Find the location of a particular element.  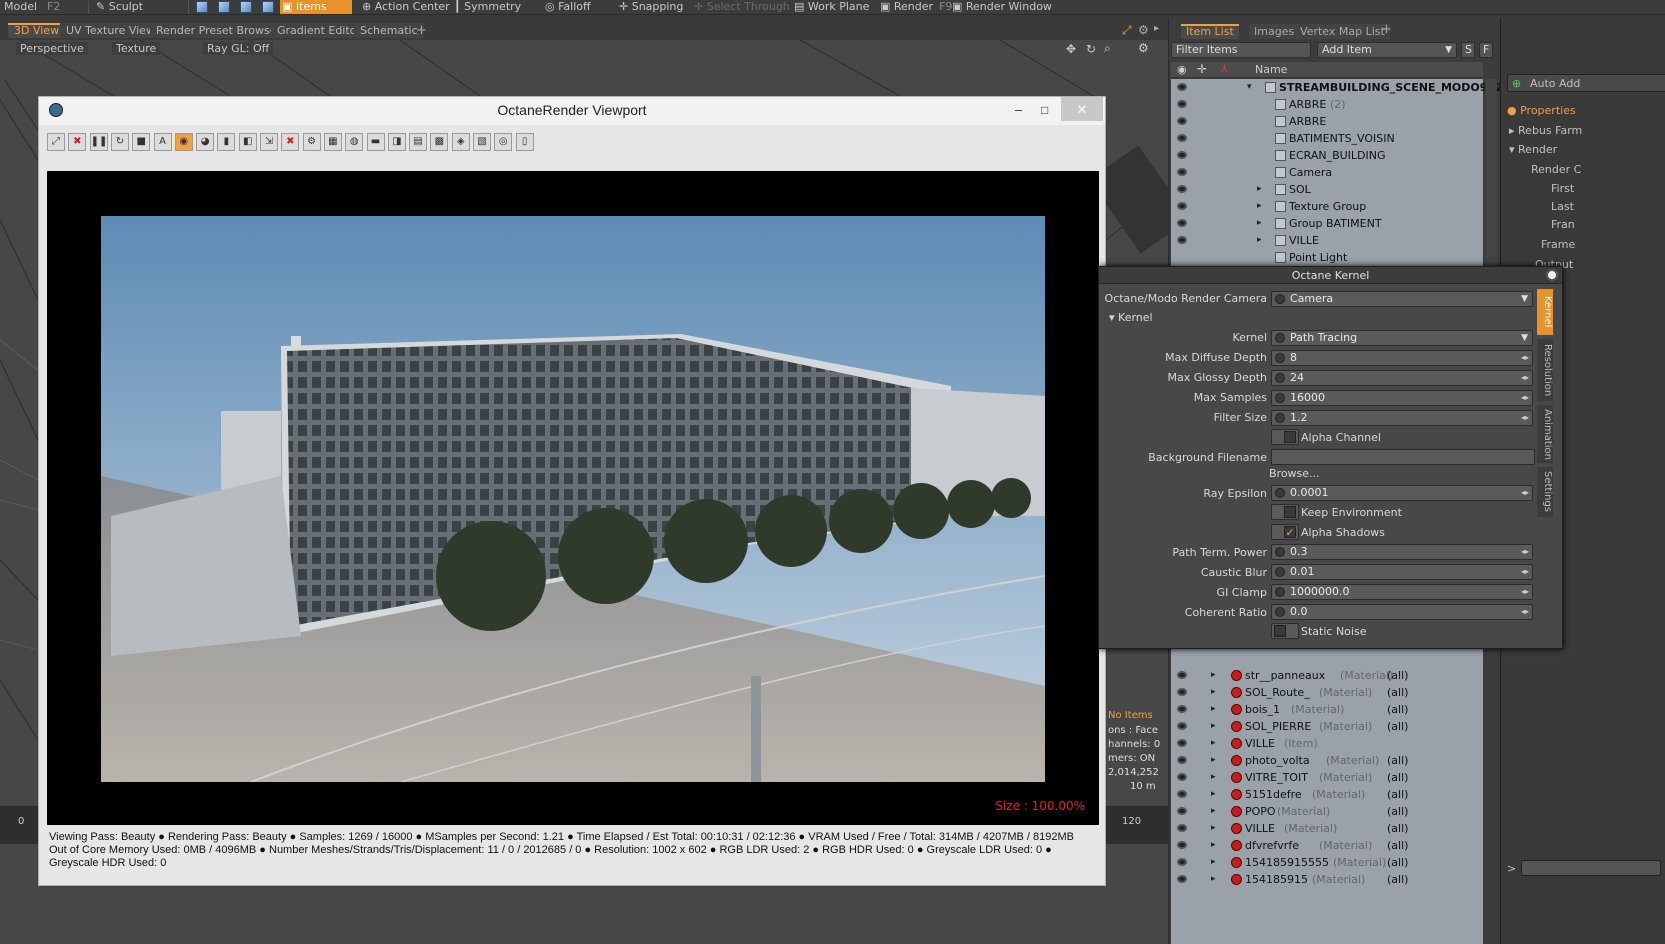

device-icon: ▯ is located at coordinates (524, 142).